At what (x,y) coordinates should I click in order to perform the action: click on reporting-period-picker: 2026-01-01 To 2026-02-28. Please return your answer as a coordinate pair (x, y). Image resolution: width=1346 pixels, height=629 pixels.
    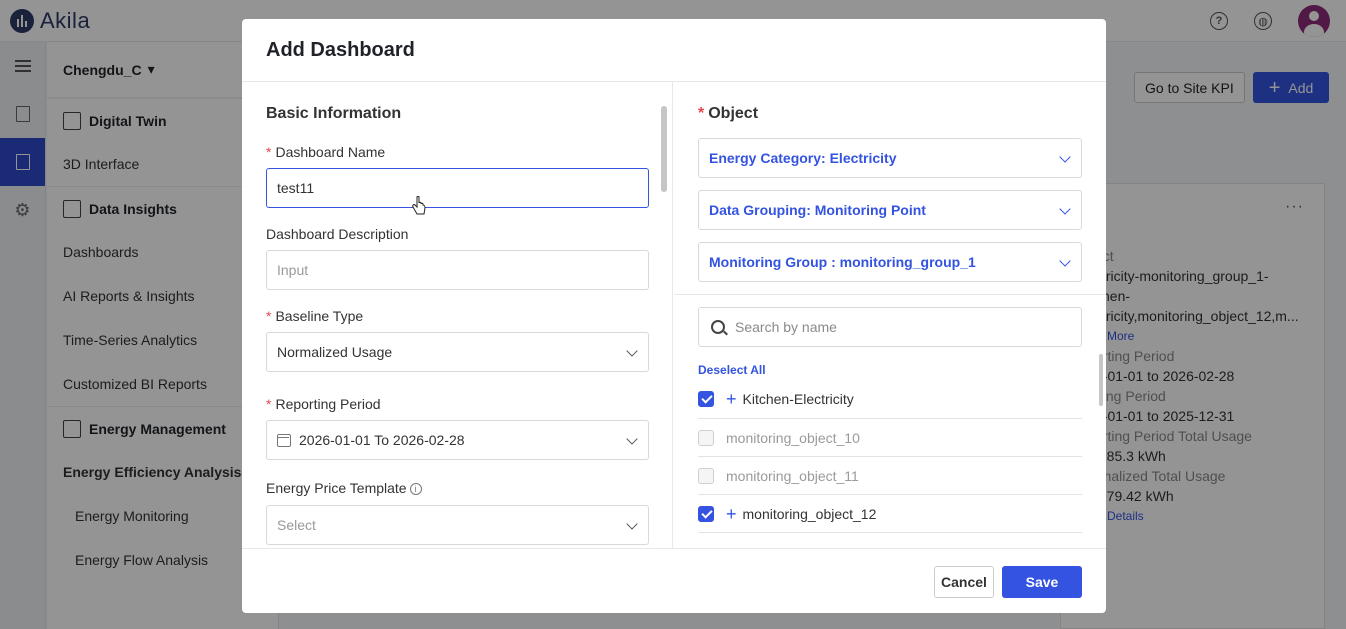
    Looking at the image, I should click on (457, 440).